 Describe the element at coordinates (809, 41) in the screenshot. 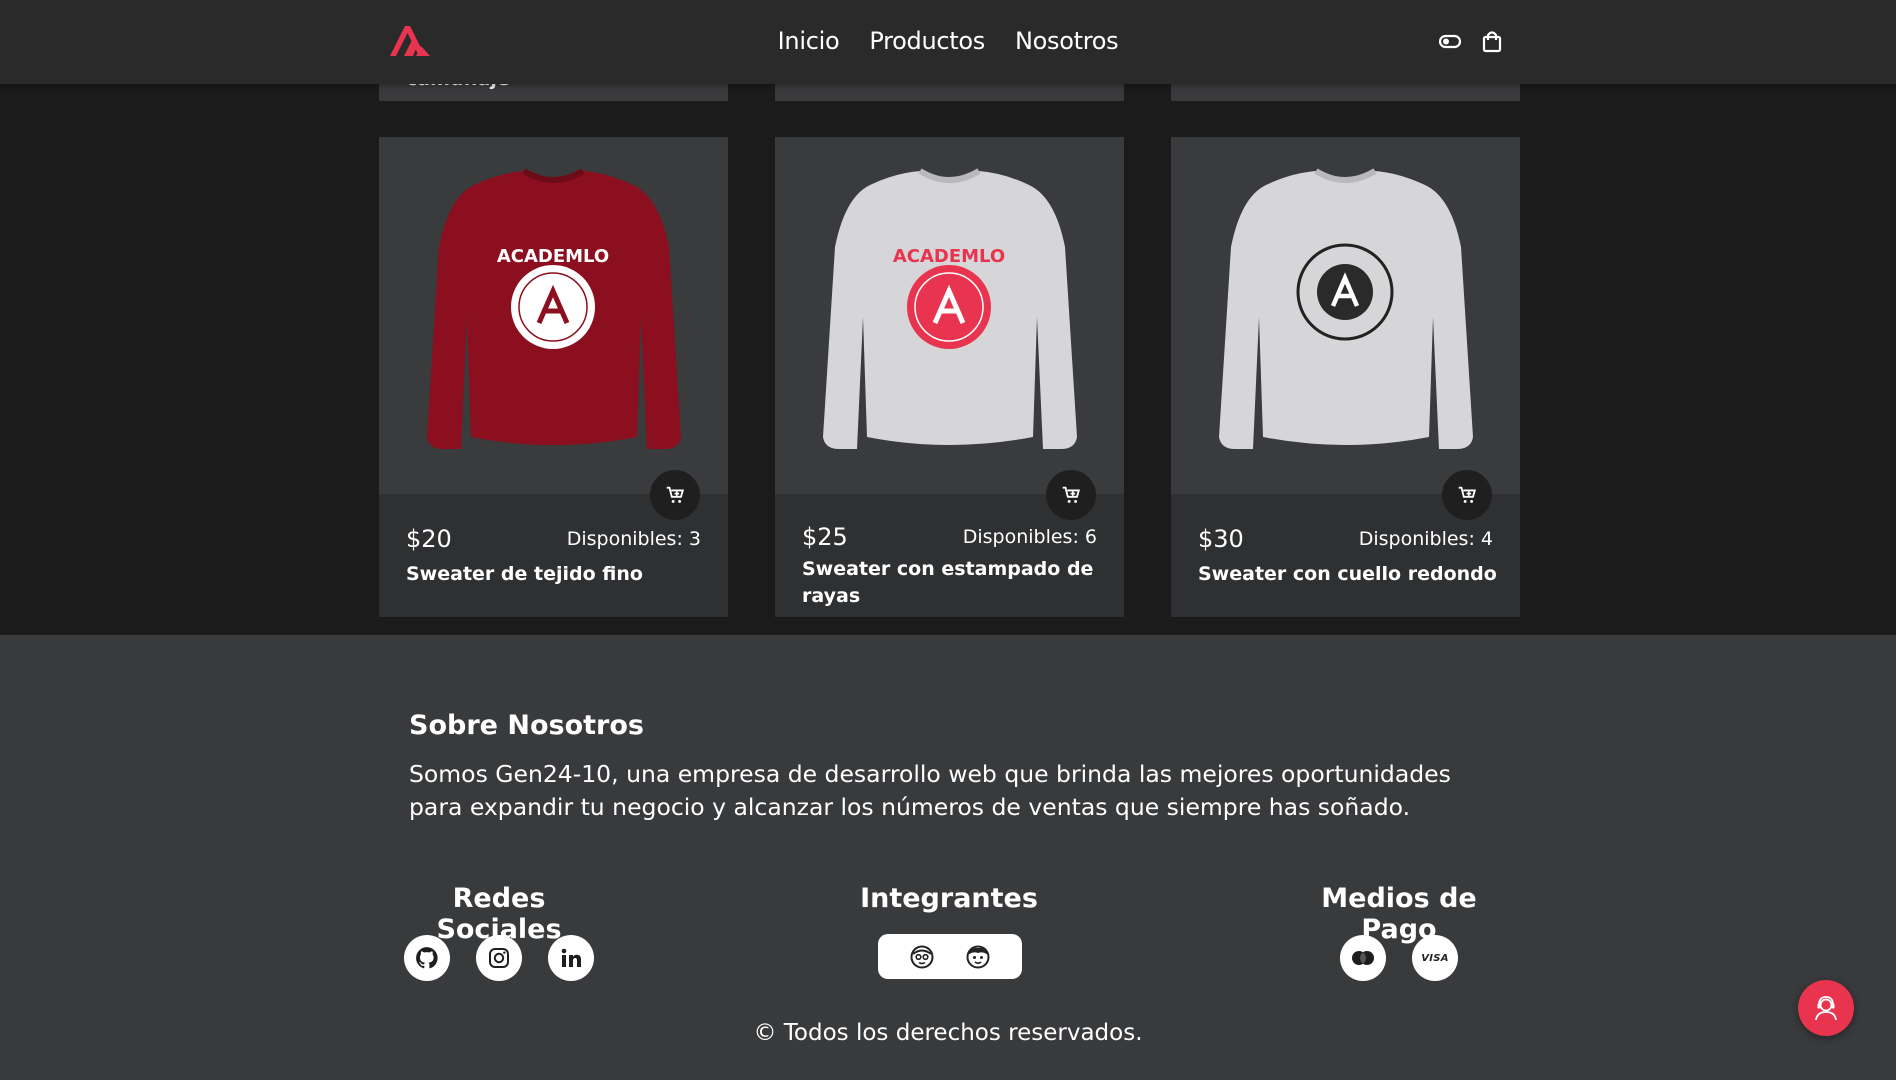

I see `nav-link-inicio: Inicio` at that location.